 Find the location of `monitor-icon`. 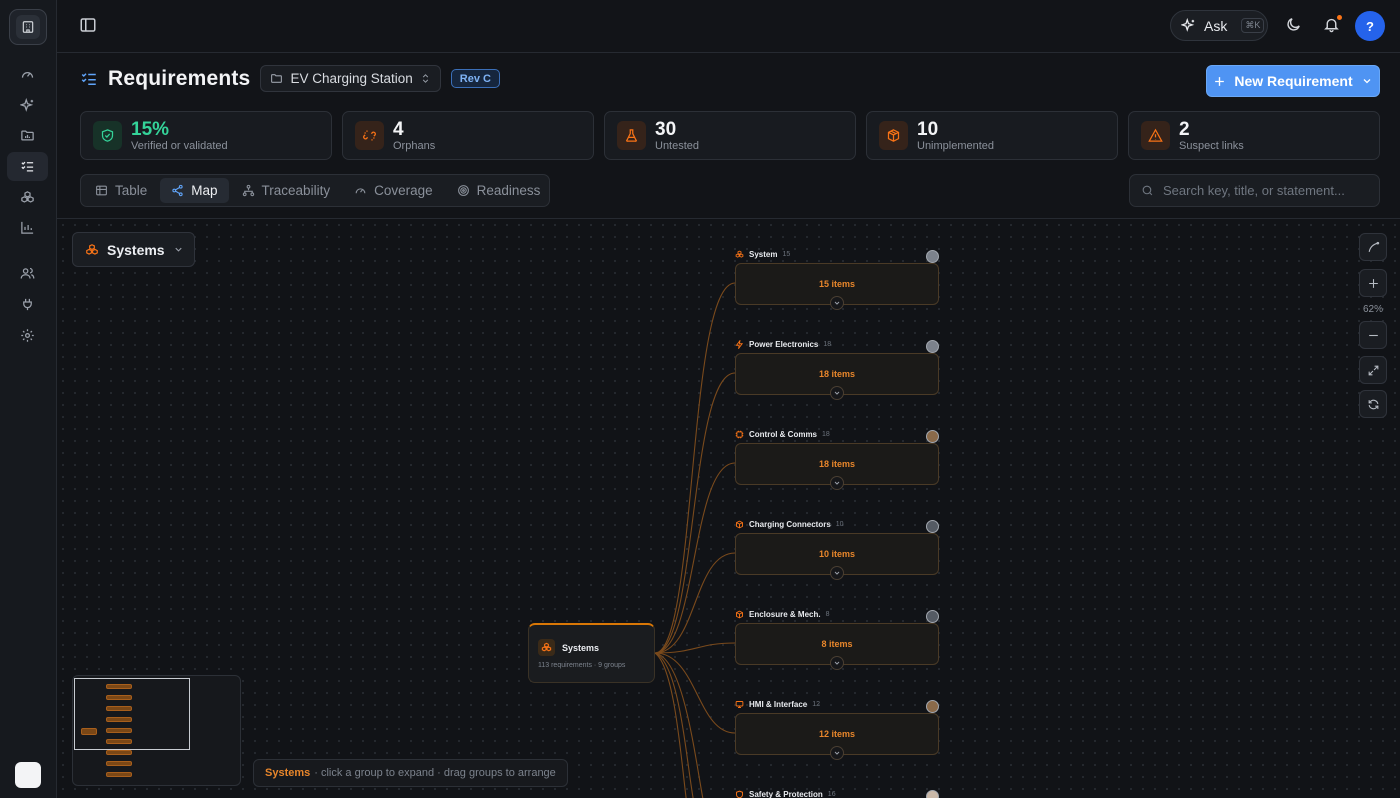

monitor-icon is located at coordinates (739, 704).